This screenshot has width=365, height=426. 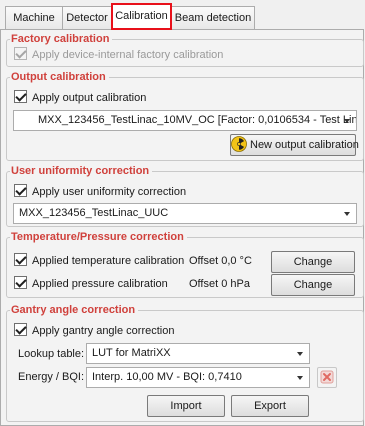 I want to click on factory-checkbox-box, so click(x=20, y=53).